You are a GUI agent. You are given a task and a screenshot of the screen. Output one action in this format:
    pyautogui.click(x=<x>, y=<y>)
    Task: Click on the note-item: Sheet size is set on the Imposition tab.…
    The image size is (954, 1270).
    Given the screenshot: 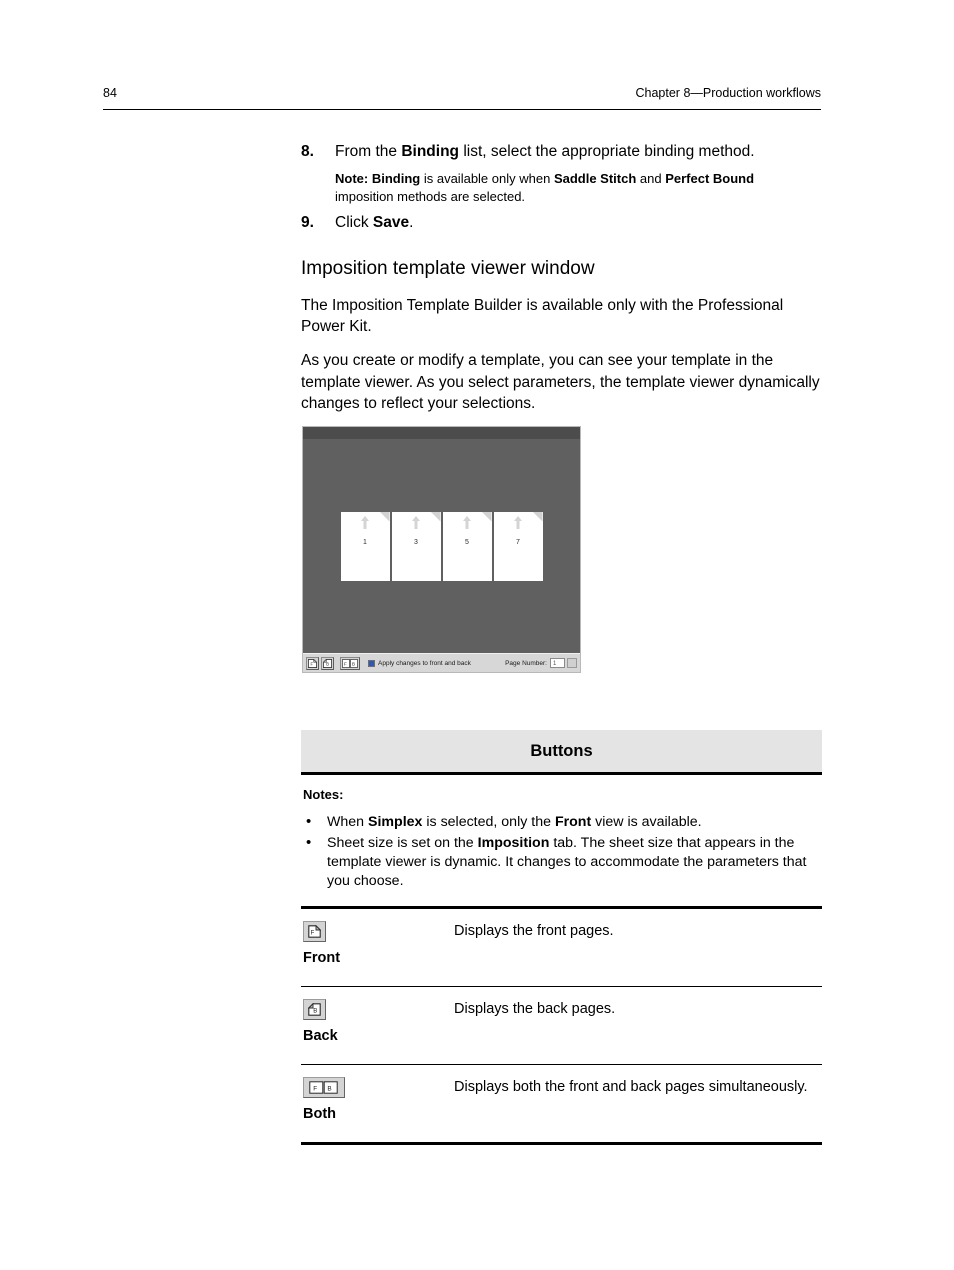 What is the action you would take?
    pyautogui.click(x=562, y=862)
    